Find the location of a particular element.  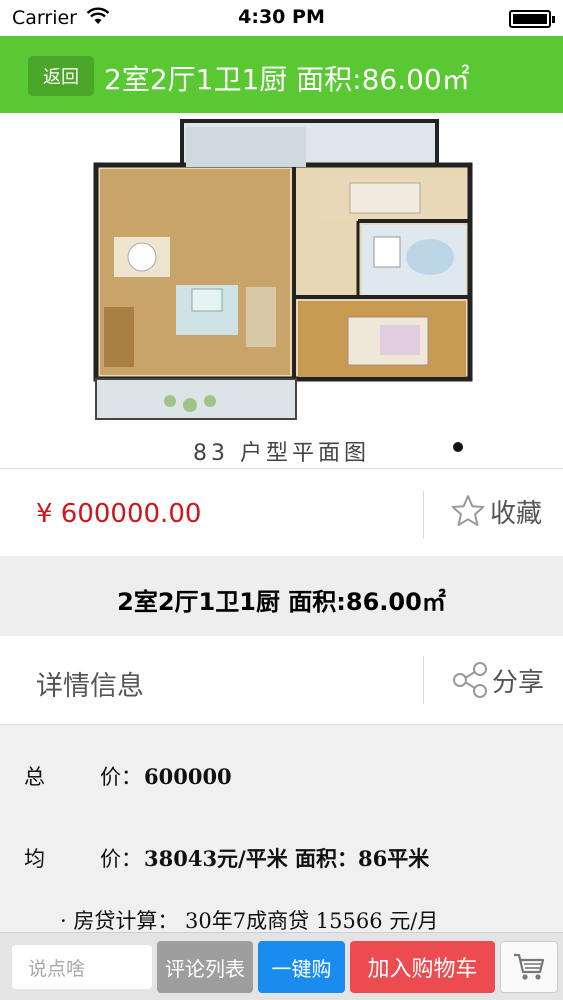

clock: 4:30 PM is located at coordinates (281, 17).